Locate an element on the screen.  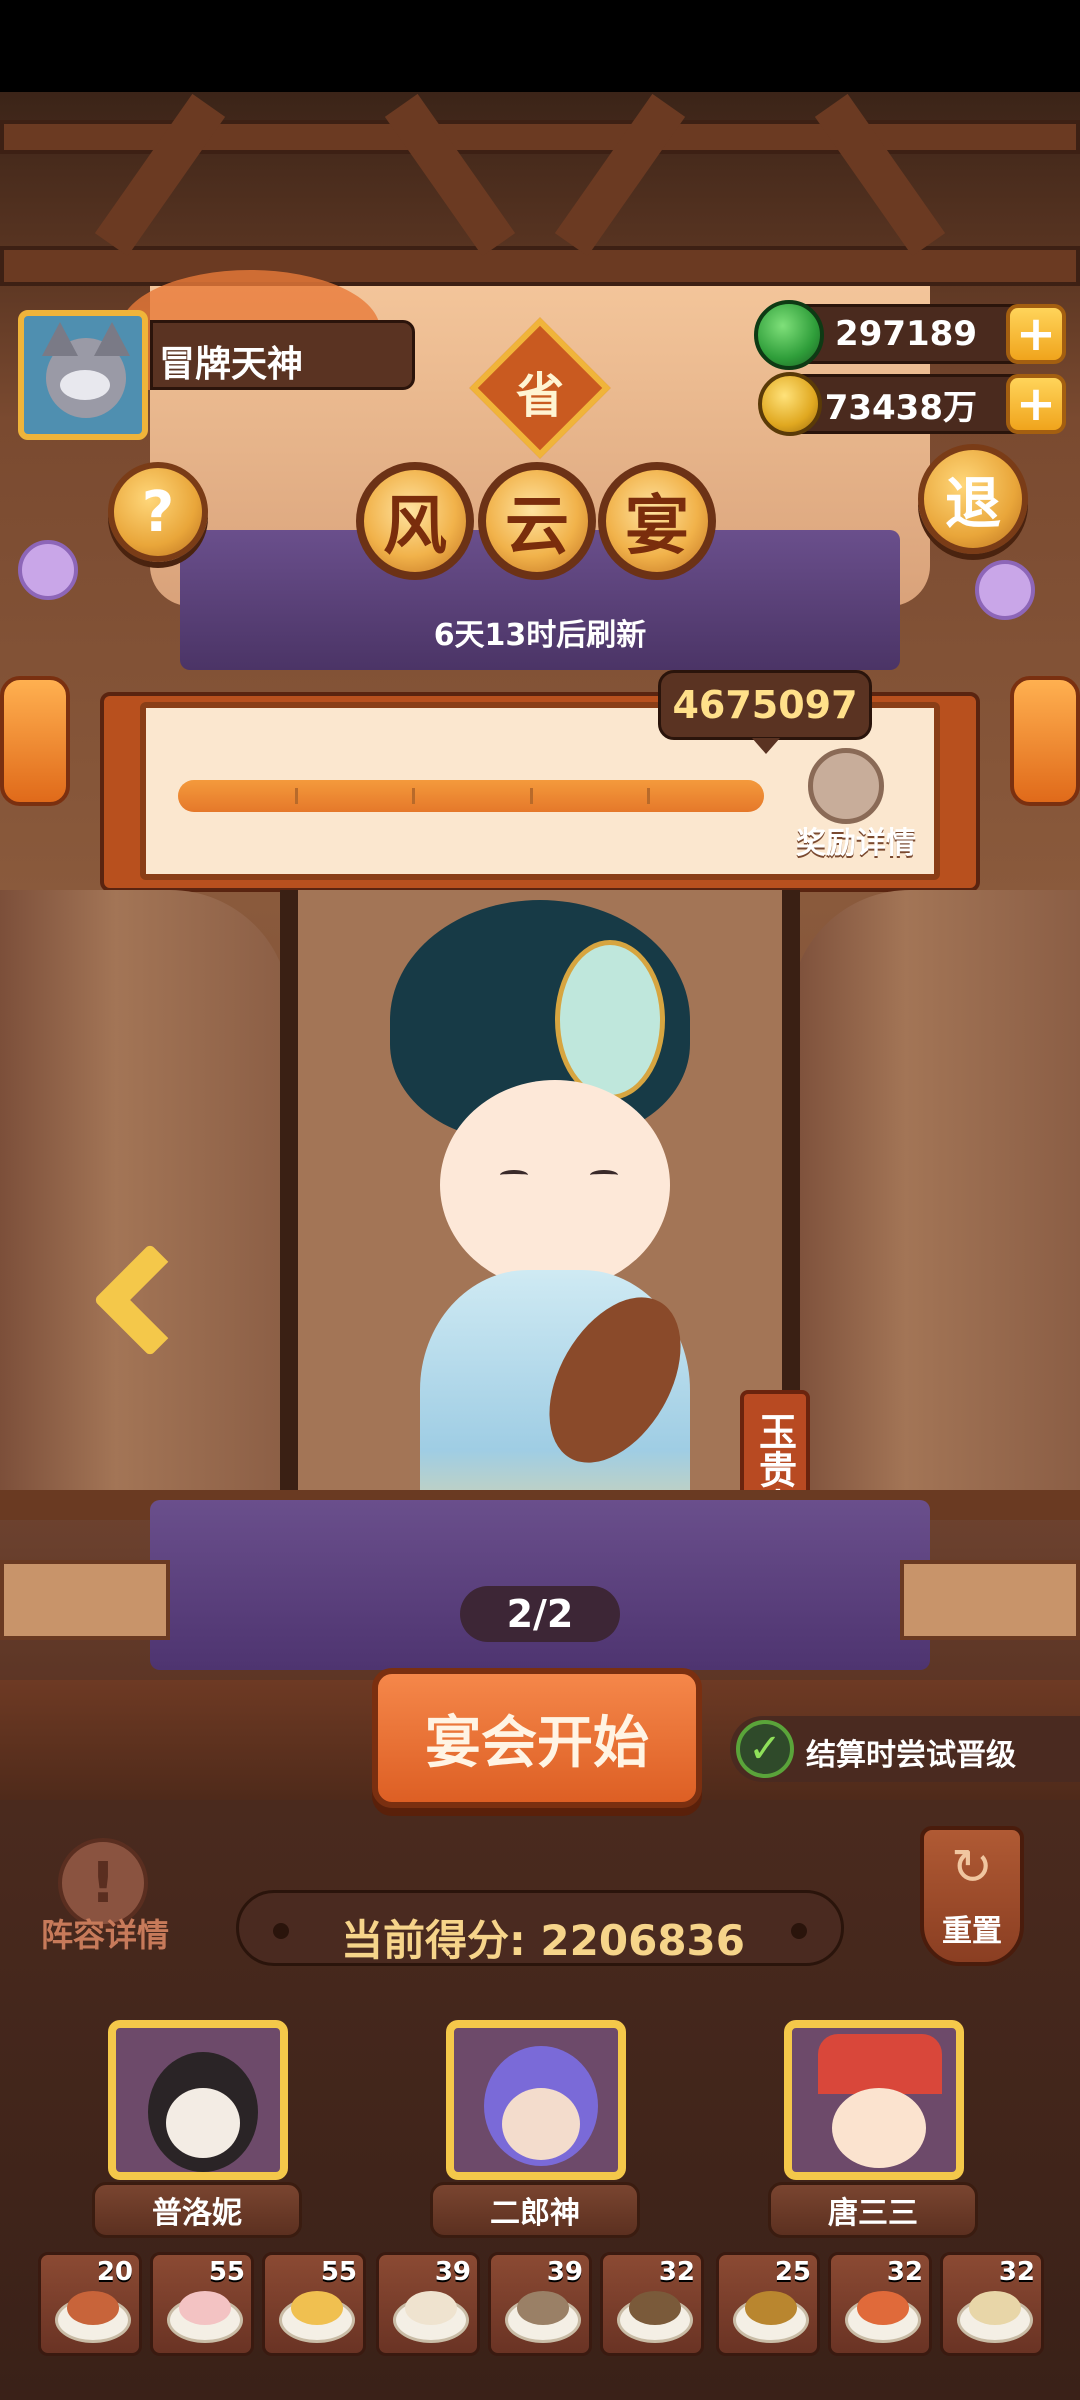
bench-left is located at coordinates (85, 1600).